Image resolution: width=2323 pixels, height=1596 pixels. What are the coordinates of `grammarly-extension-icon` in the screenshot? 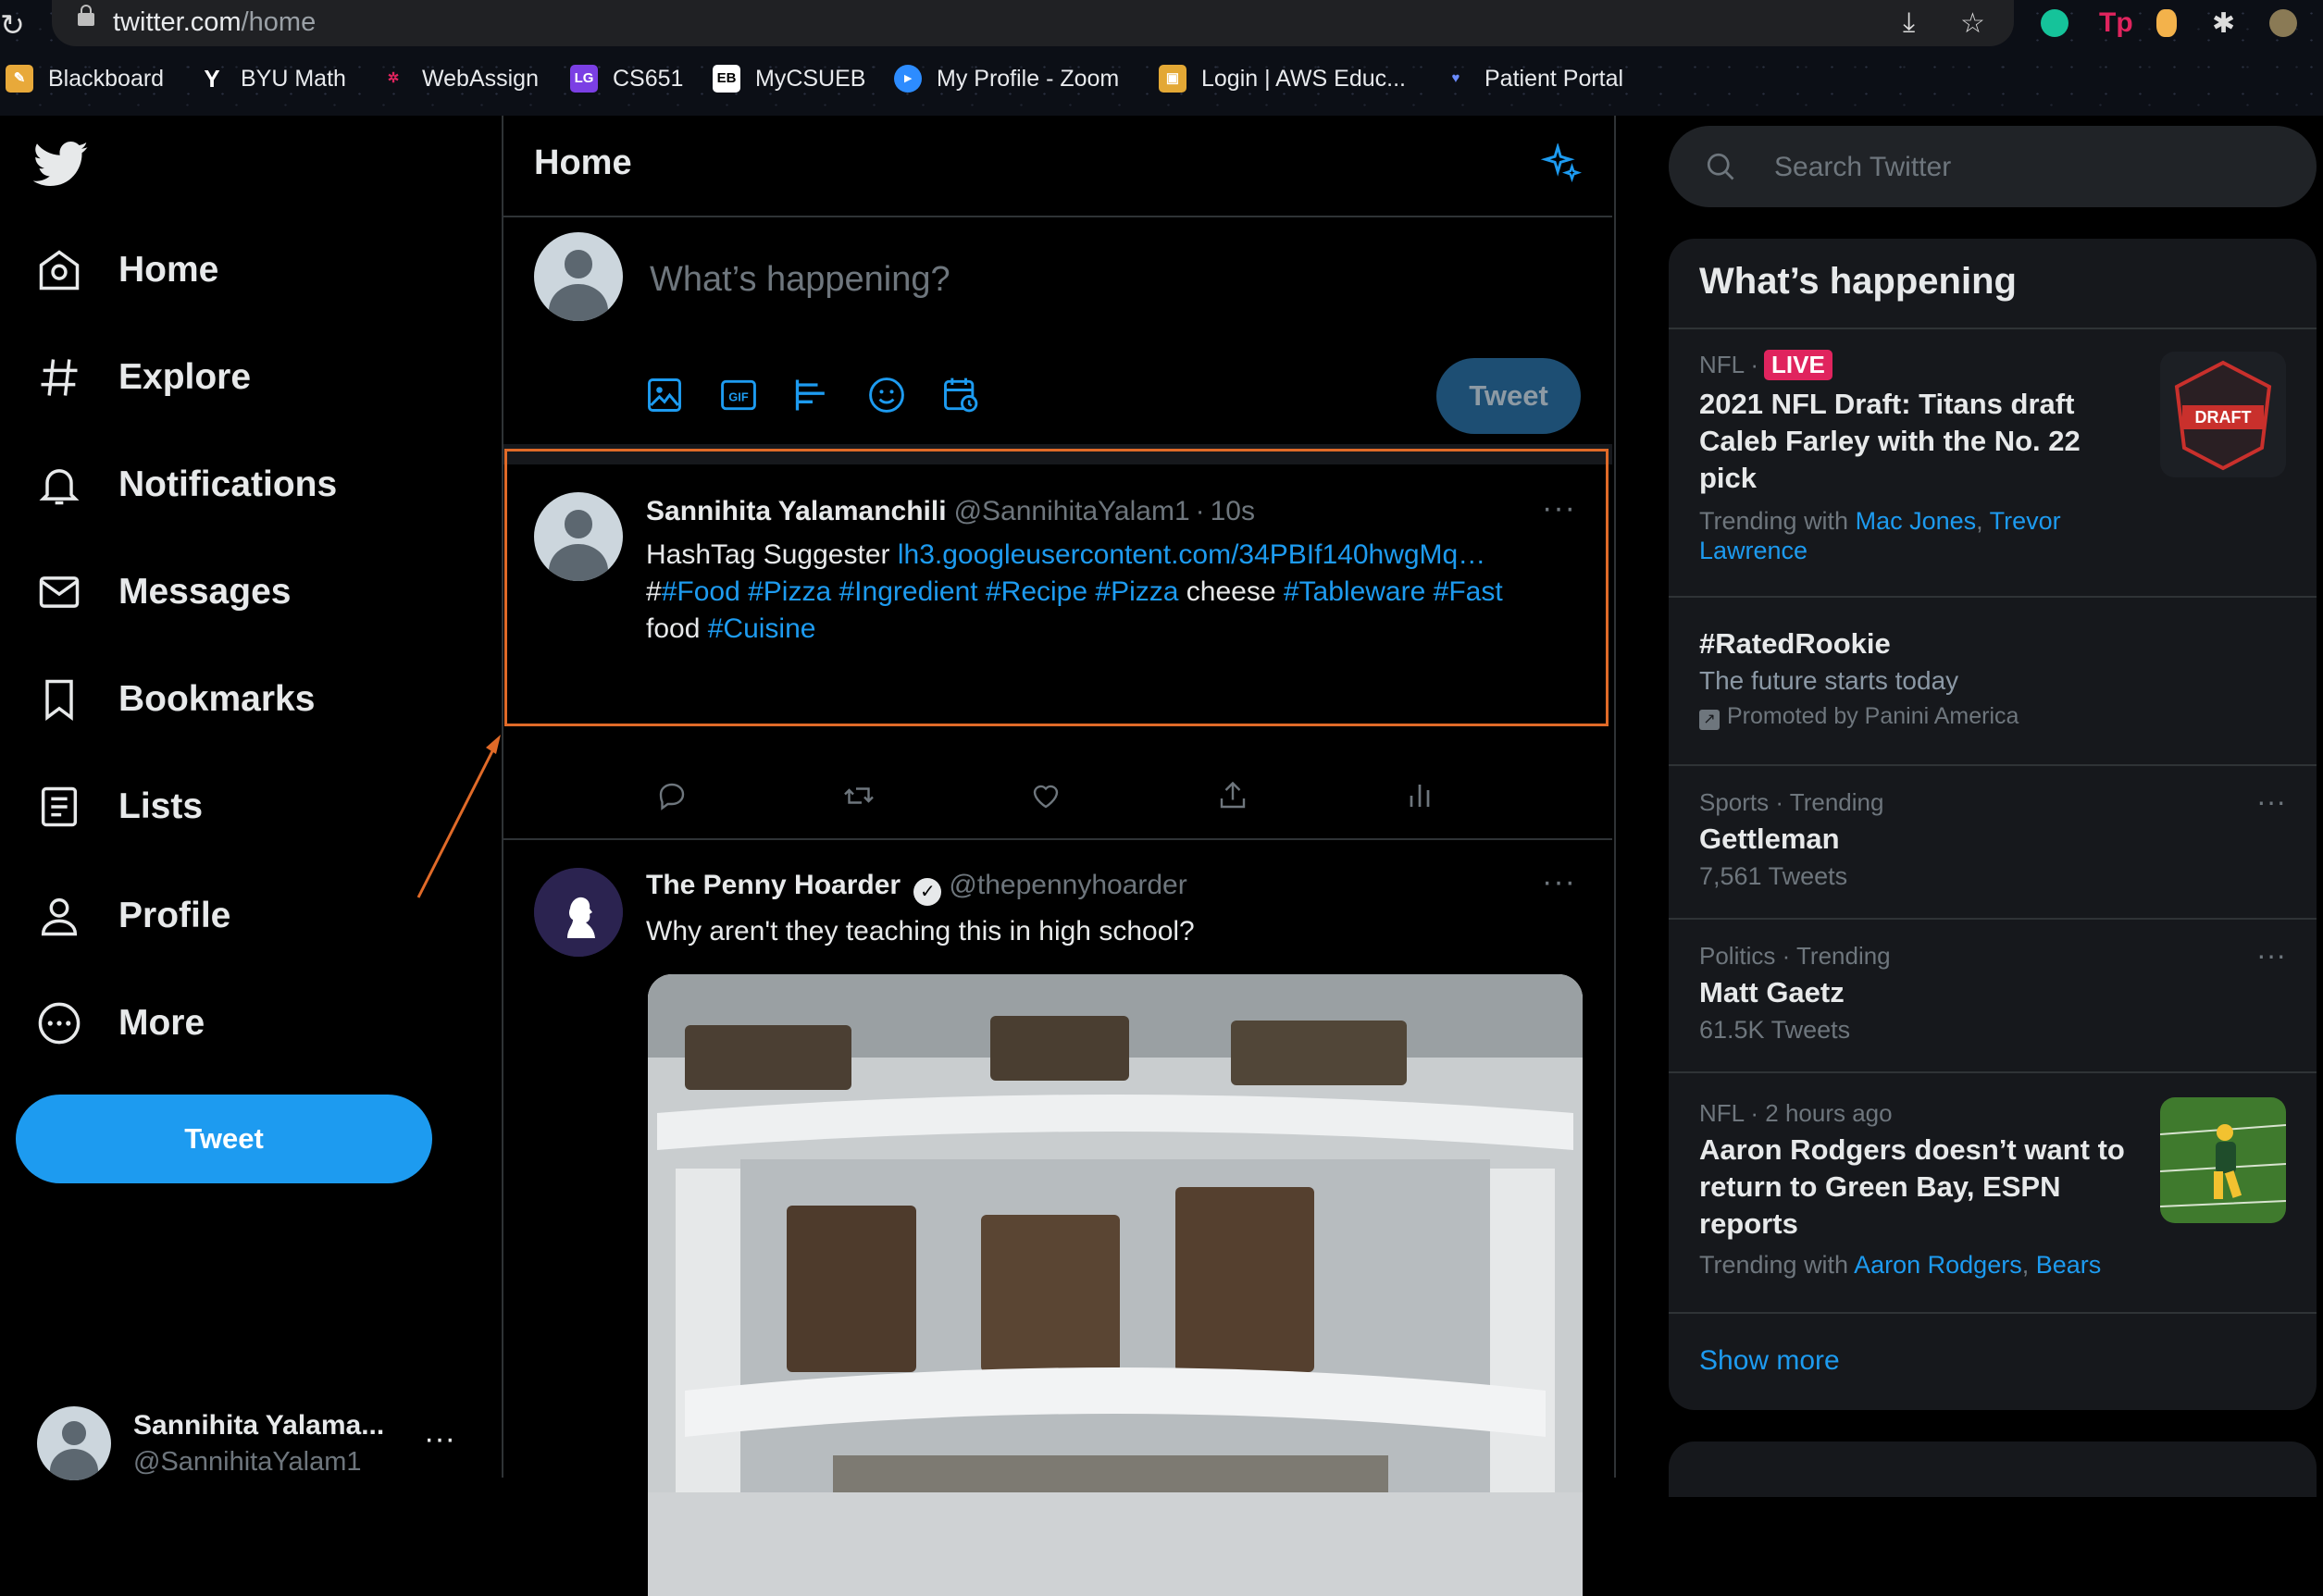 It's located at (2054, 23).